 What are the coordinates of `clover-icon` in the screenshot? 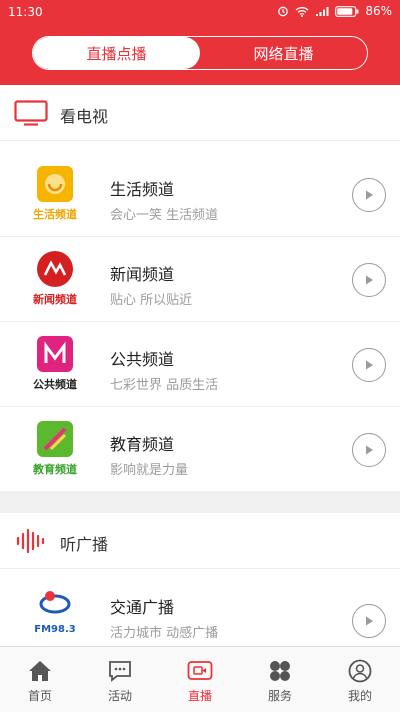 It's located at (280, 671).